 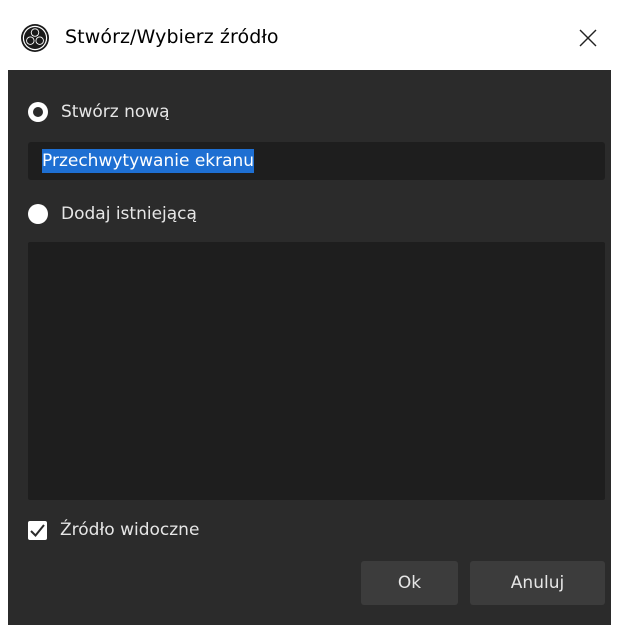 What do you see at coordinates (172, 37) in the screenshot?
I see `window-title: Stwórz/Wybierz źródło` at bounding box center [172, 37].